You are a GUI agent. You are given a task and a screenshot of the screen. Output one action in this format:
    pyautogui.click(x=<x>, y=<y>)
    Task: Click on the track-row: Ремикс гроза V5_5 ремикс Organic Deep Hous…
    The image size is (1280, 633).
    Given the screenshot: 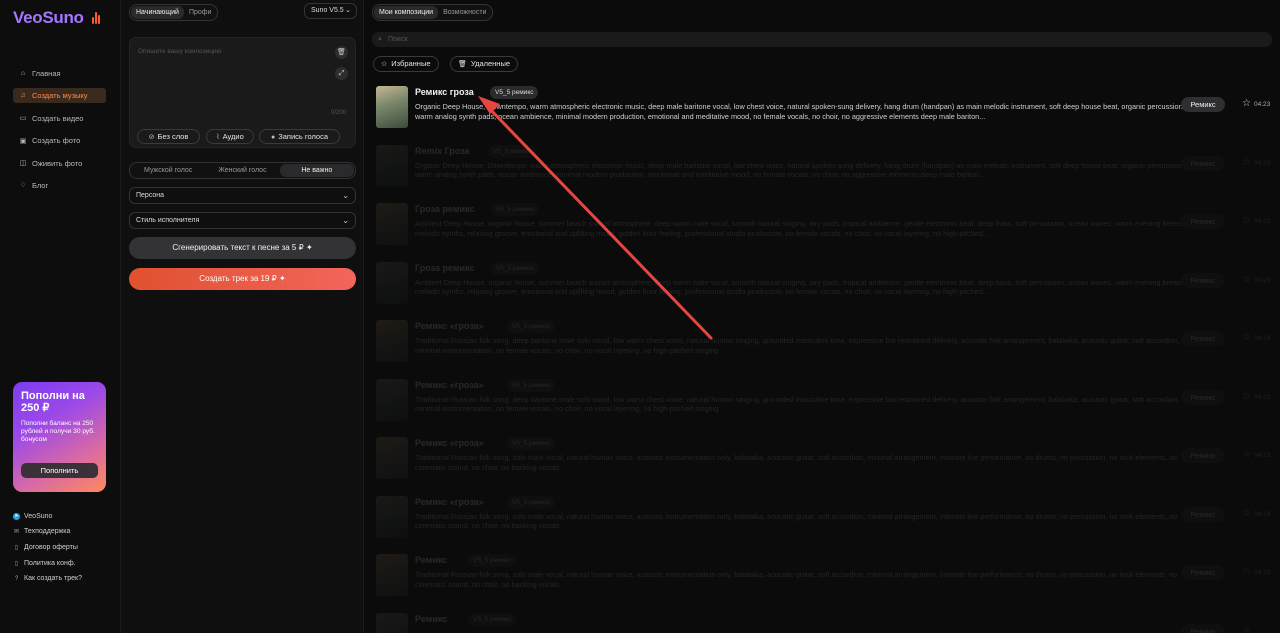 What is the action you would take?
    pyautogui.click(x=826, y=107)
    